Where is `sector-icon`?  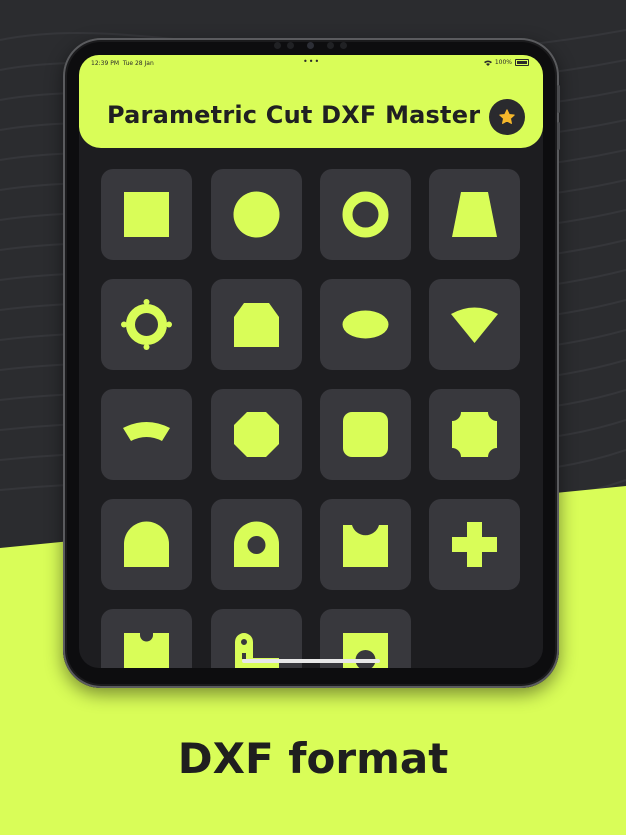
sector-icon is located at coordinates (474, 325).